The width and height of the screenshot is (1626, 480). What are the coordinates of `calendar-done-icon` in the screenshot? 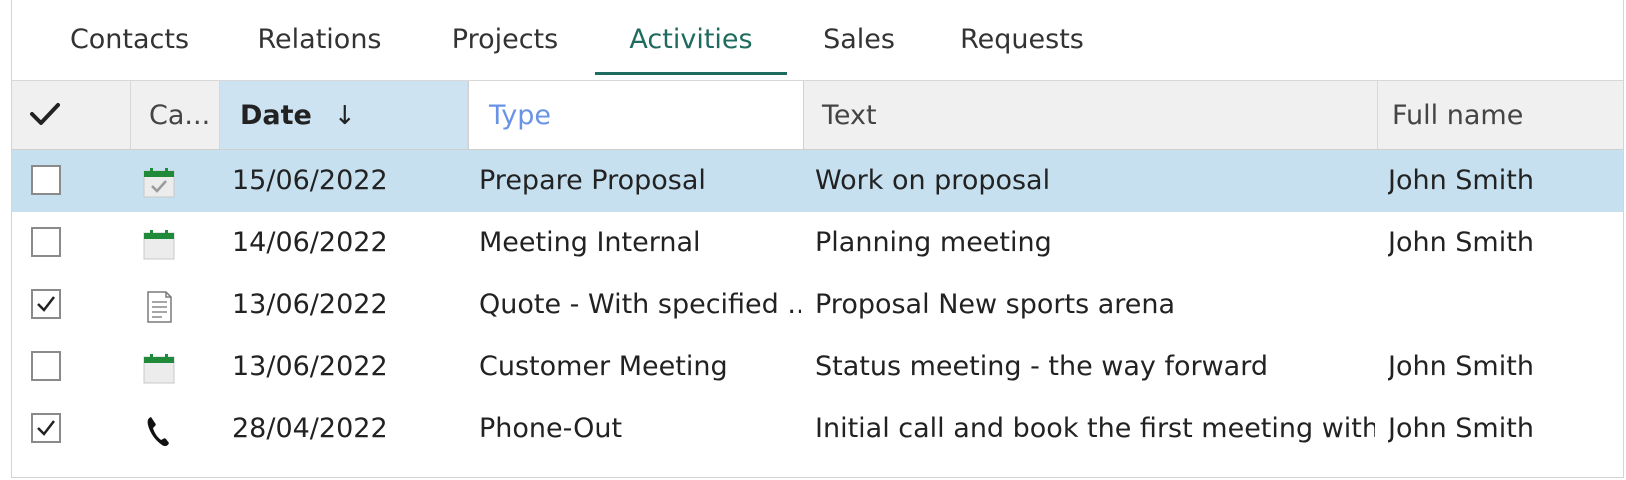 It's located at (159, 183).